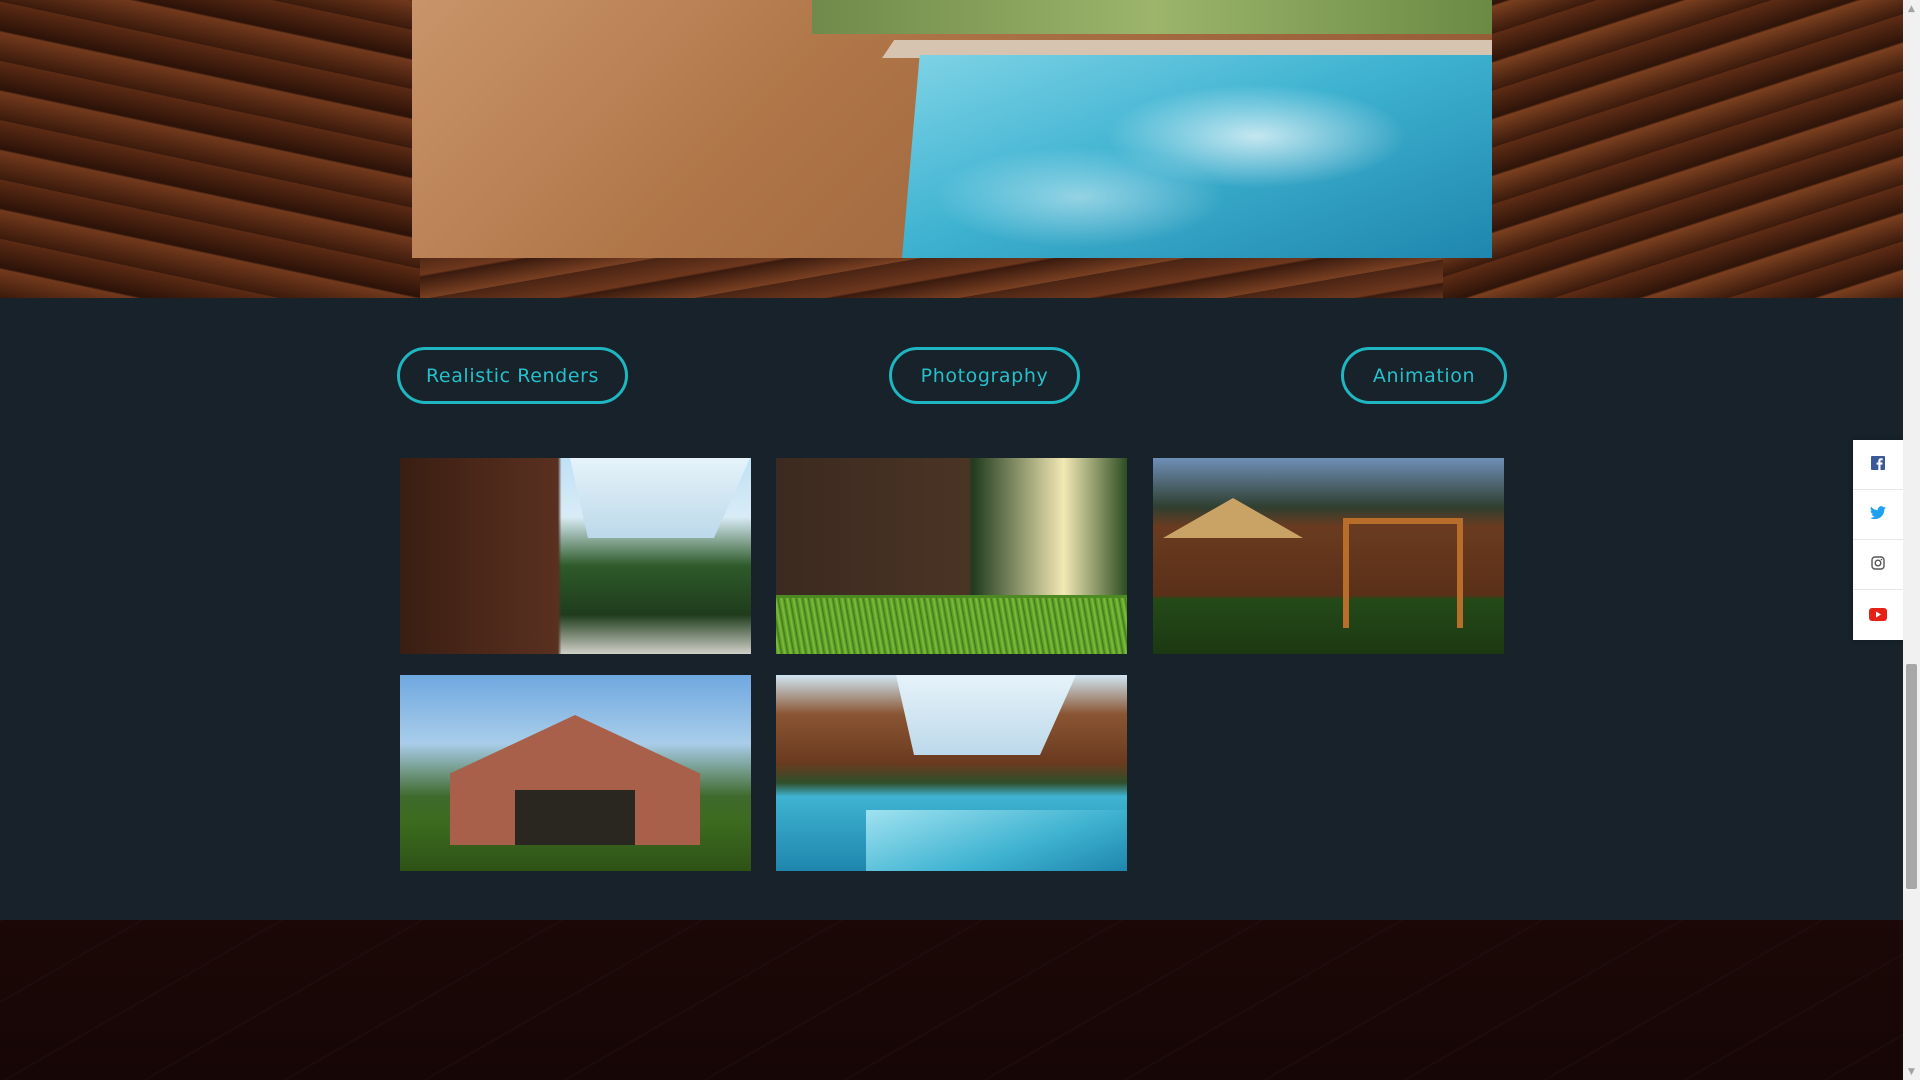 The width and height of the screenshot is (1920, 1080). I want to click on filter-realistic-renders-button: Realistic Renders, so click(512, 375).